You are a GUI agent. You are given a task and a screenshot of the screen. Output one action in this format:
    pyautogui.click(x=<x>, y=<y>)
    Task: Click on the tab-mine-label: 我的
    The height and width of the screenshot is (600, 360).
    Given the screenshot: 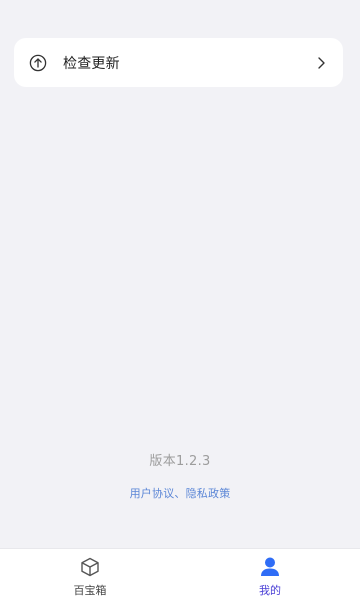 What is the action you would take?
    pyautogui.click(x=270, y=590)
    